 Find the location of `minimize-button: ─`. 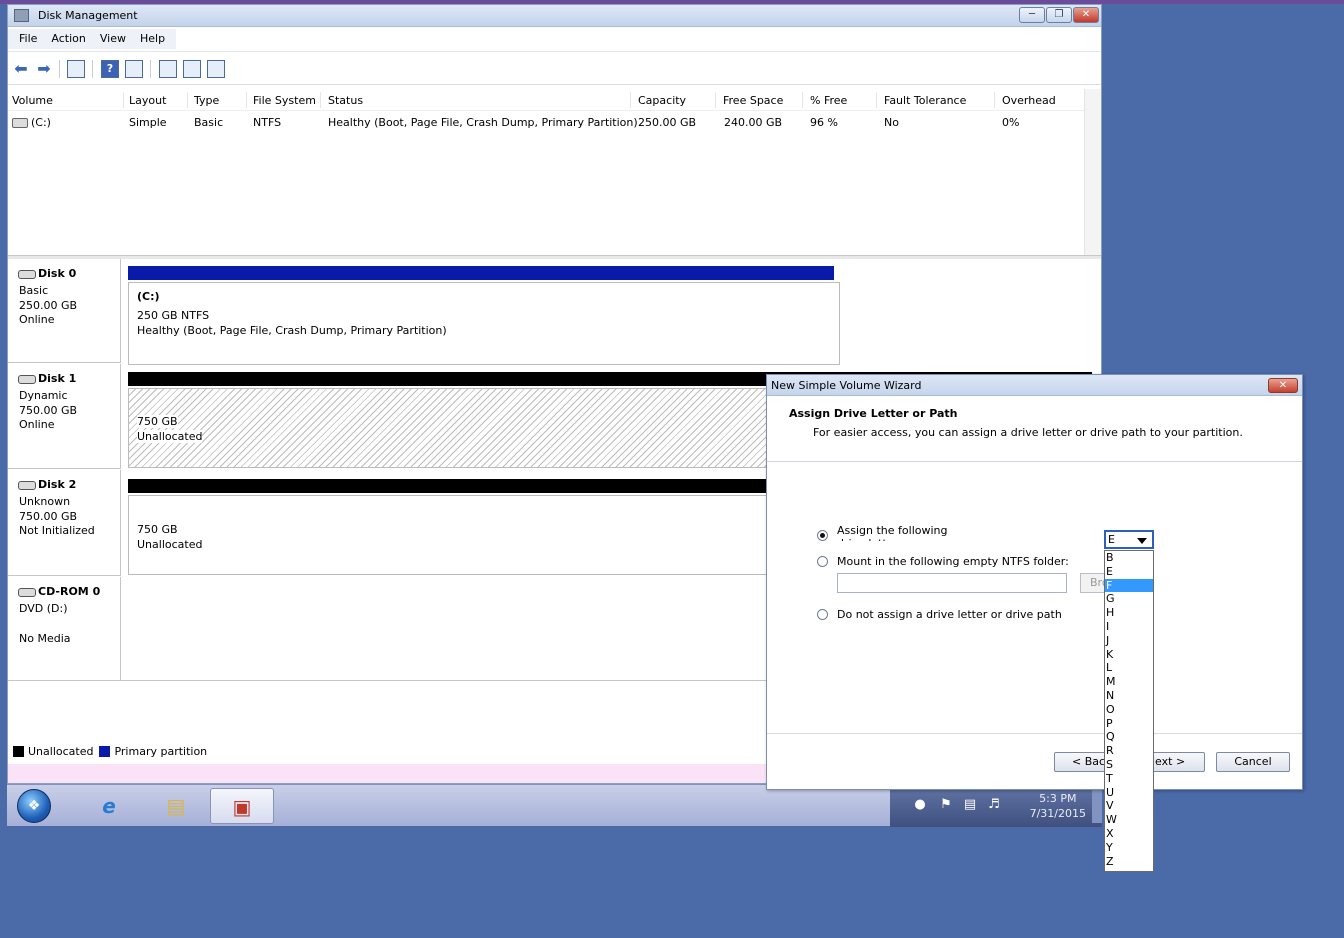

minimize-button: ─ is located at coordinates (1032, 15).